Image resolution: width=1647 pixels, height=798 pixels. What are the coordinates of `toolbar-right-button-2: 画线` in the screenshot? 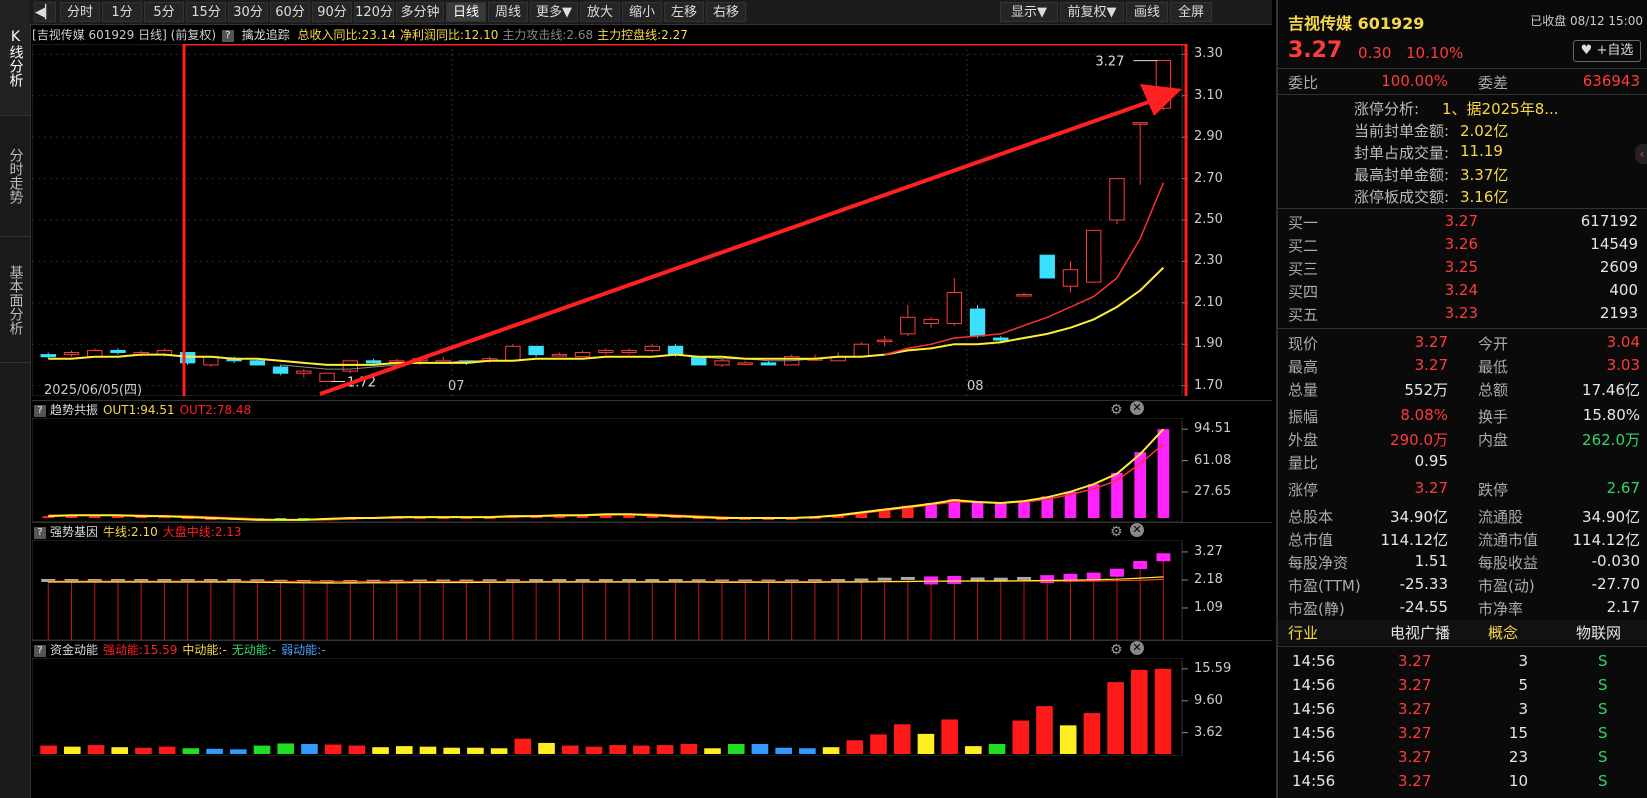 It's located at (1147, 12).